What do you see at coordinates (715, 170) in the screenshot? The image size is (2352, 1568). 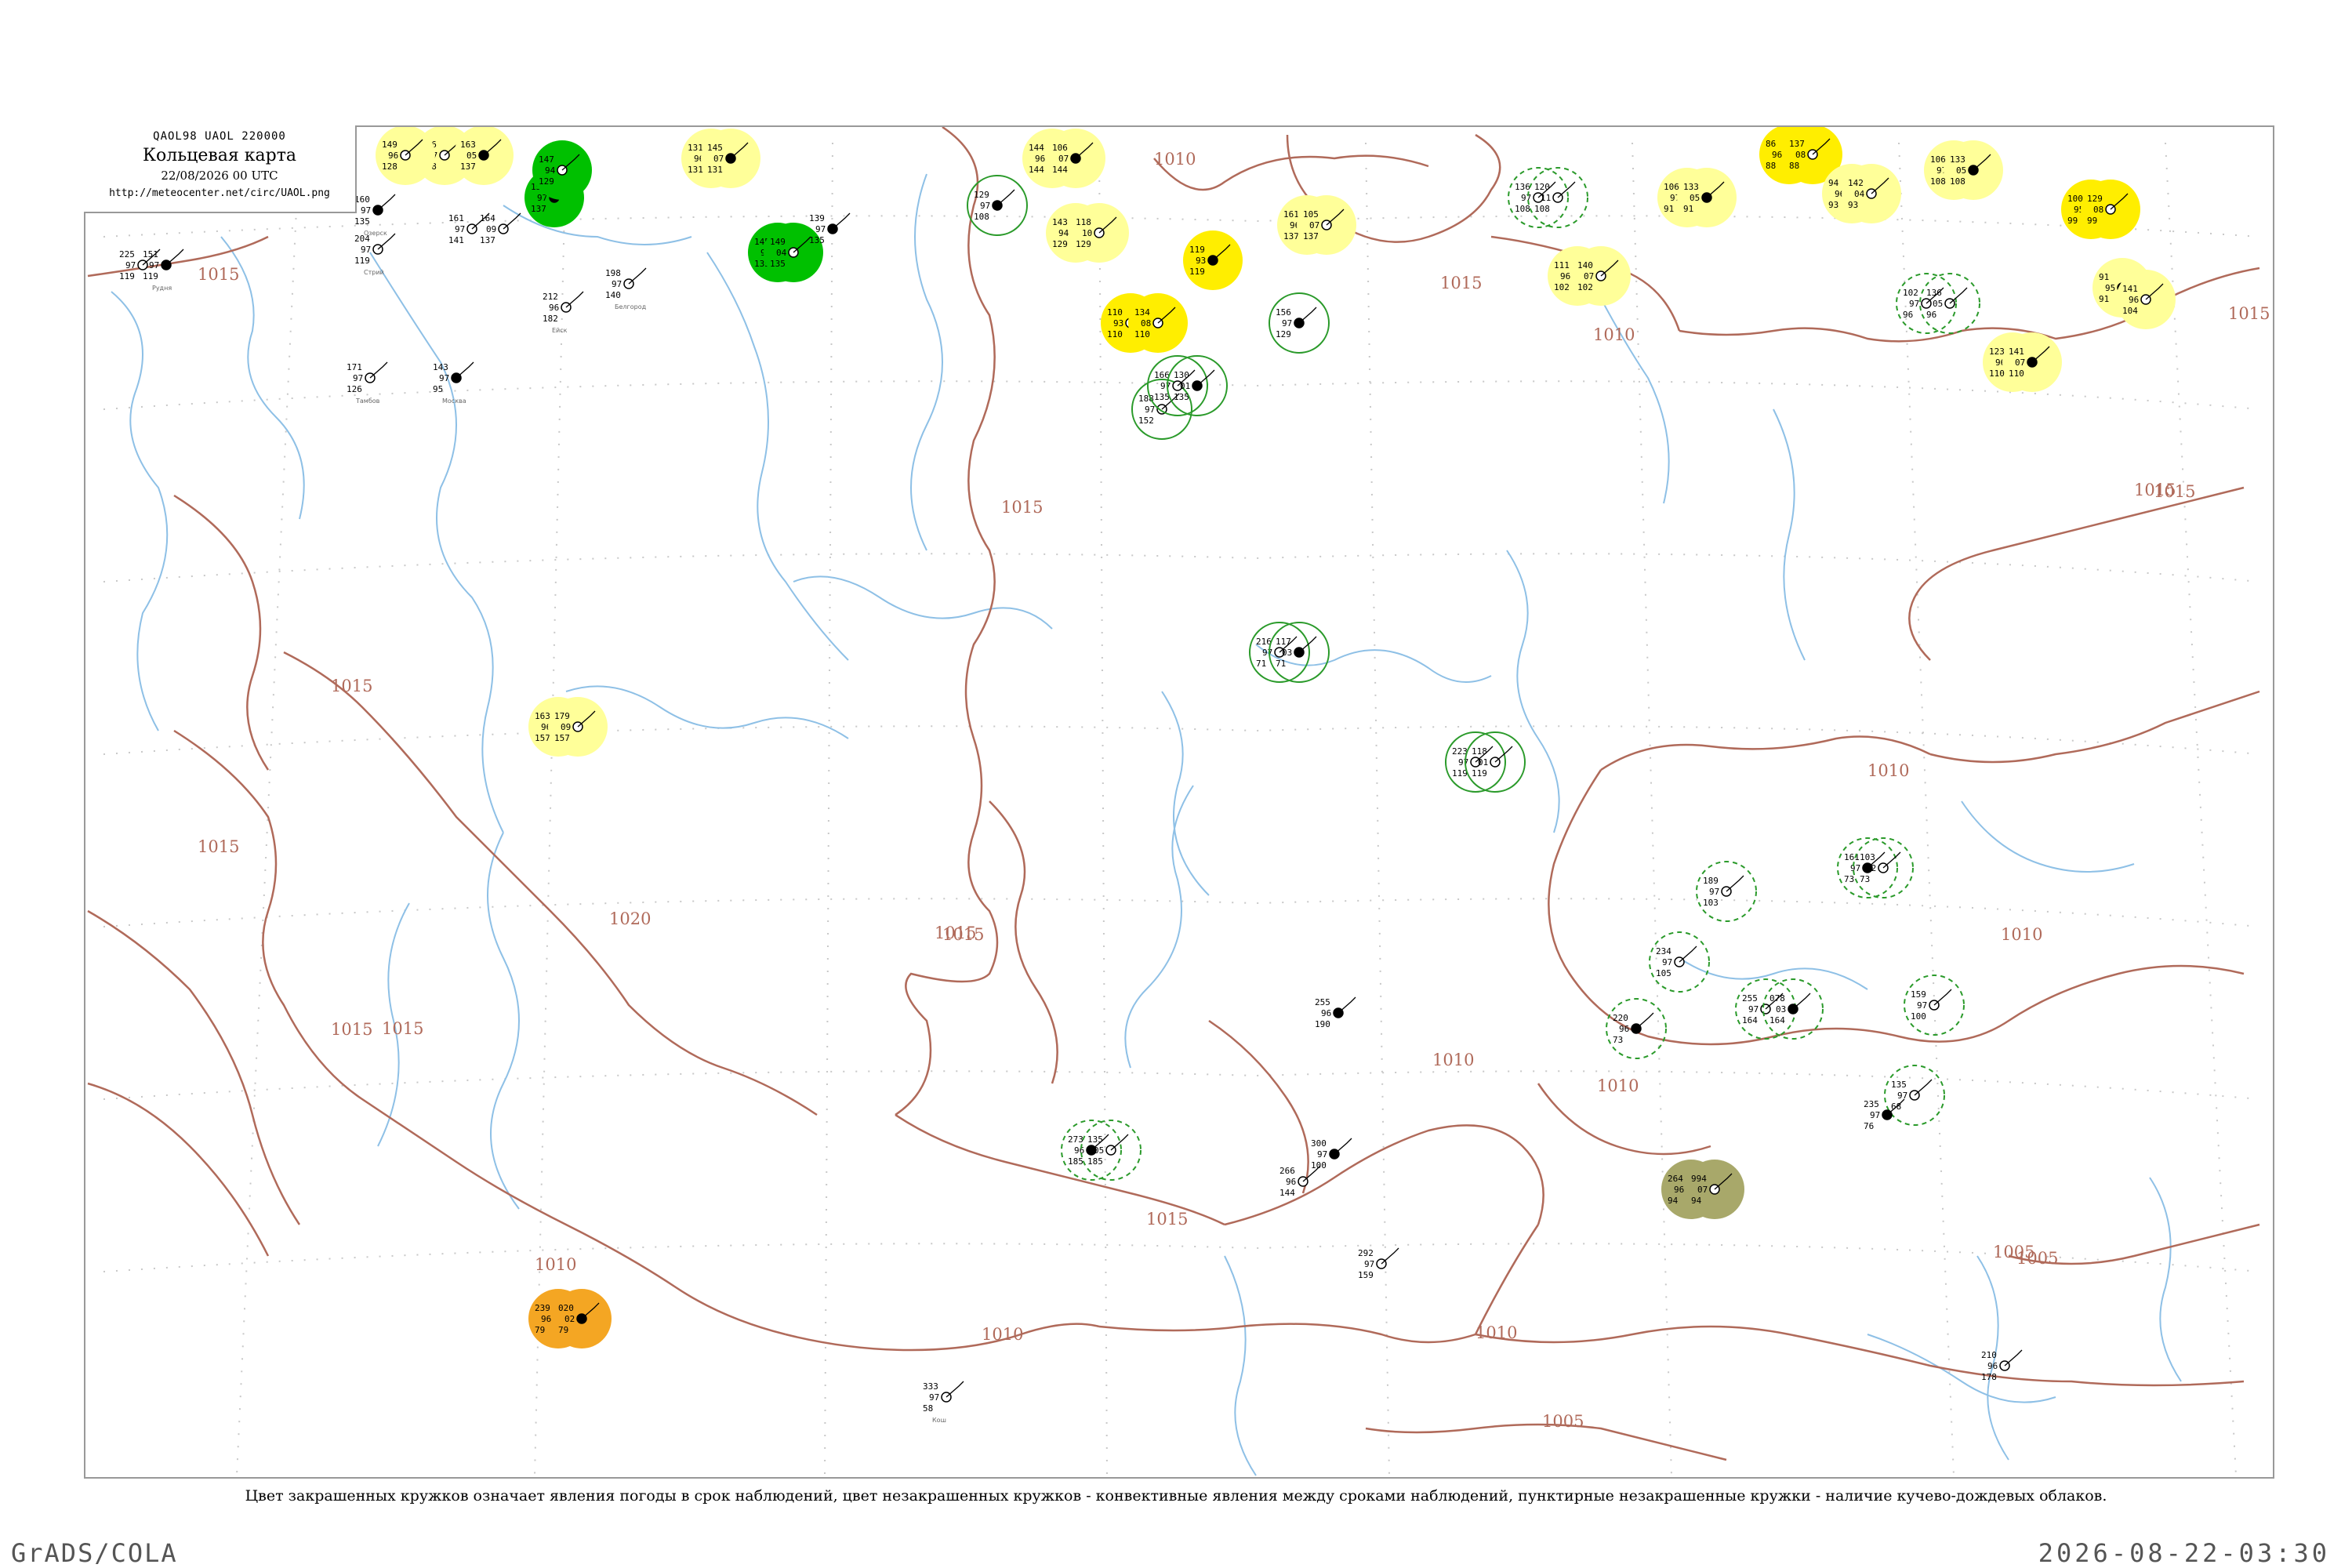 I see `station-pressure: 131` at bounding box center [715, 170].